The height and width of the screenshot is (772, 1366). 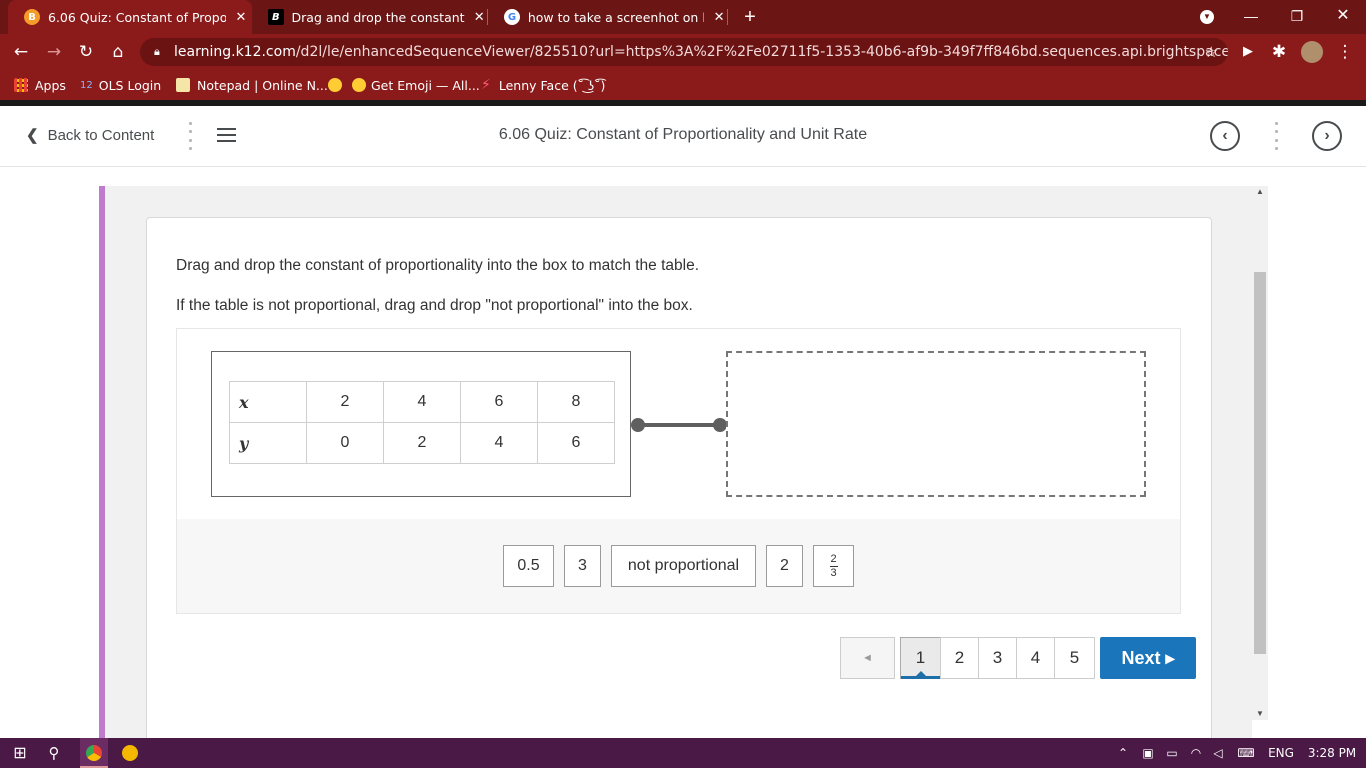 What do you see at coordinates (576, 402) in the screenshot?
I see `table-cell: 8` at bounding box center [576, 402].